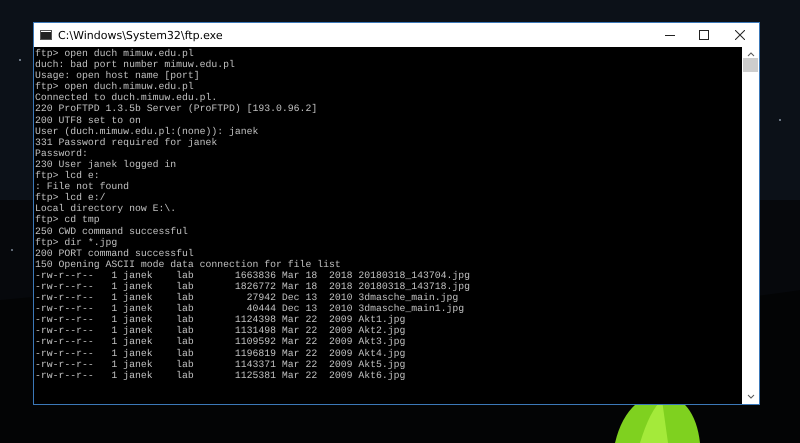 This screenshot has height=443, width=800. What do you see at coordinates (220, 320) in the screenshot?
I see `console-line: -rw-r--r-- 1 janek lab 1124398 Mar 22 2009 Akt1.jpg` at bounding box center [220, 320].